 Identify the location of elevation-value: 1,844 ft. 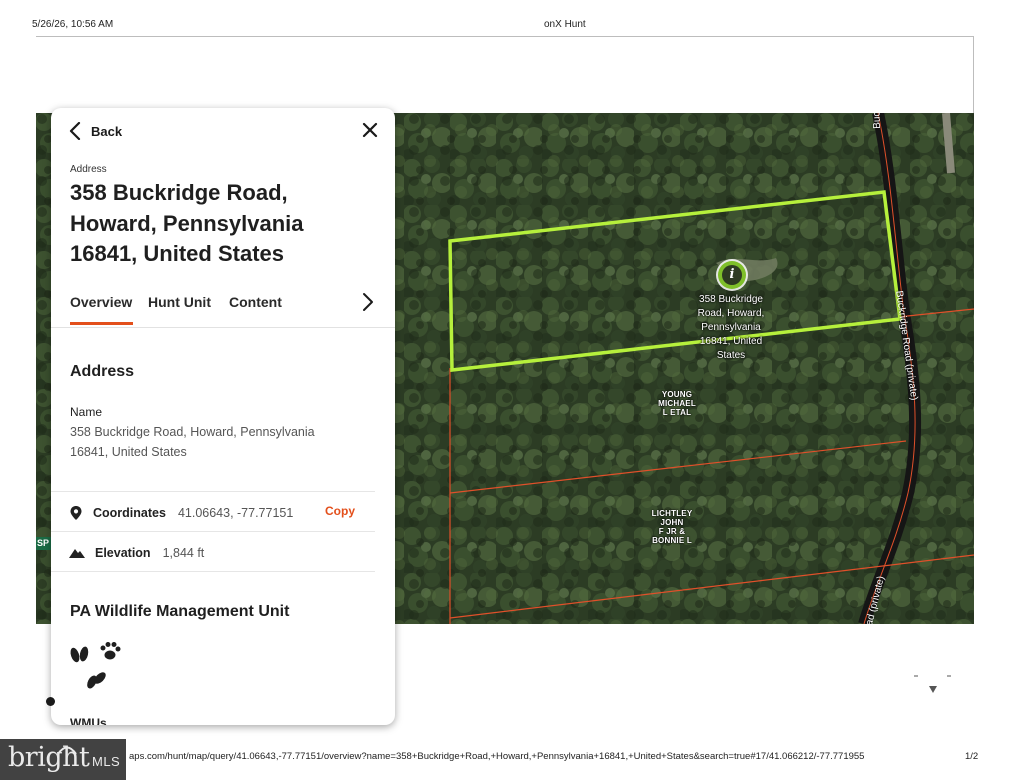
(183, 553).